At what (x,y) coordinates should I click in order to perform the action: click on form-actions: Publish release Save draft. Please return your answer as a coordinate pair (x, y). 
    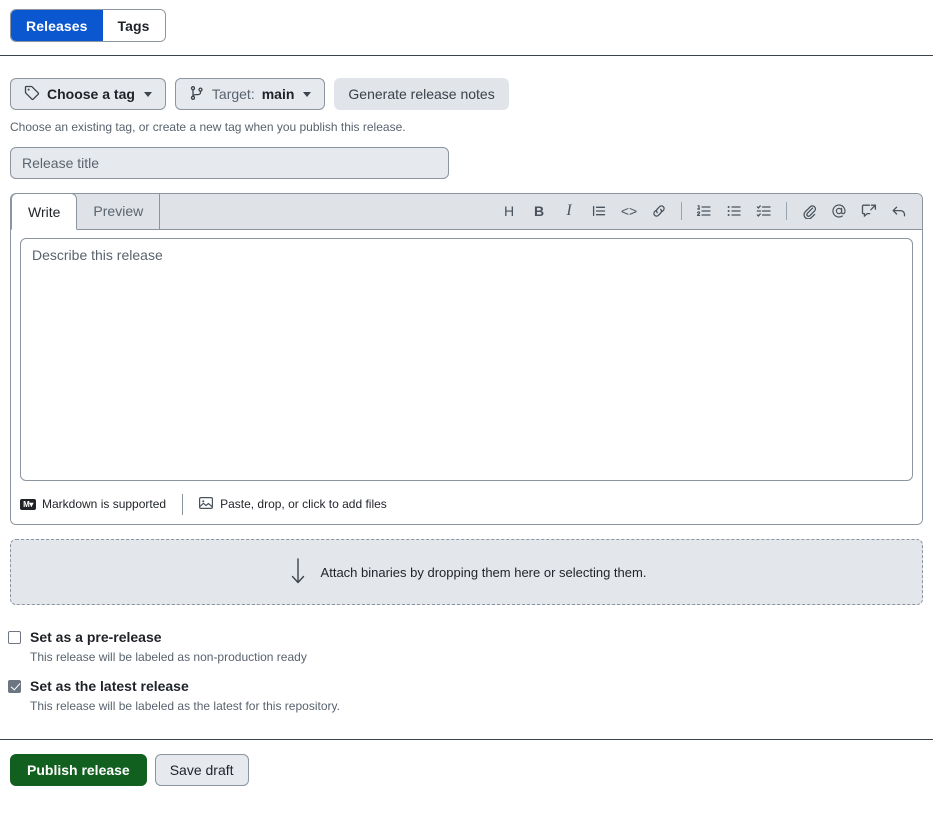
    Looking at the image, I should click on (466, 763).